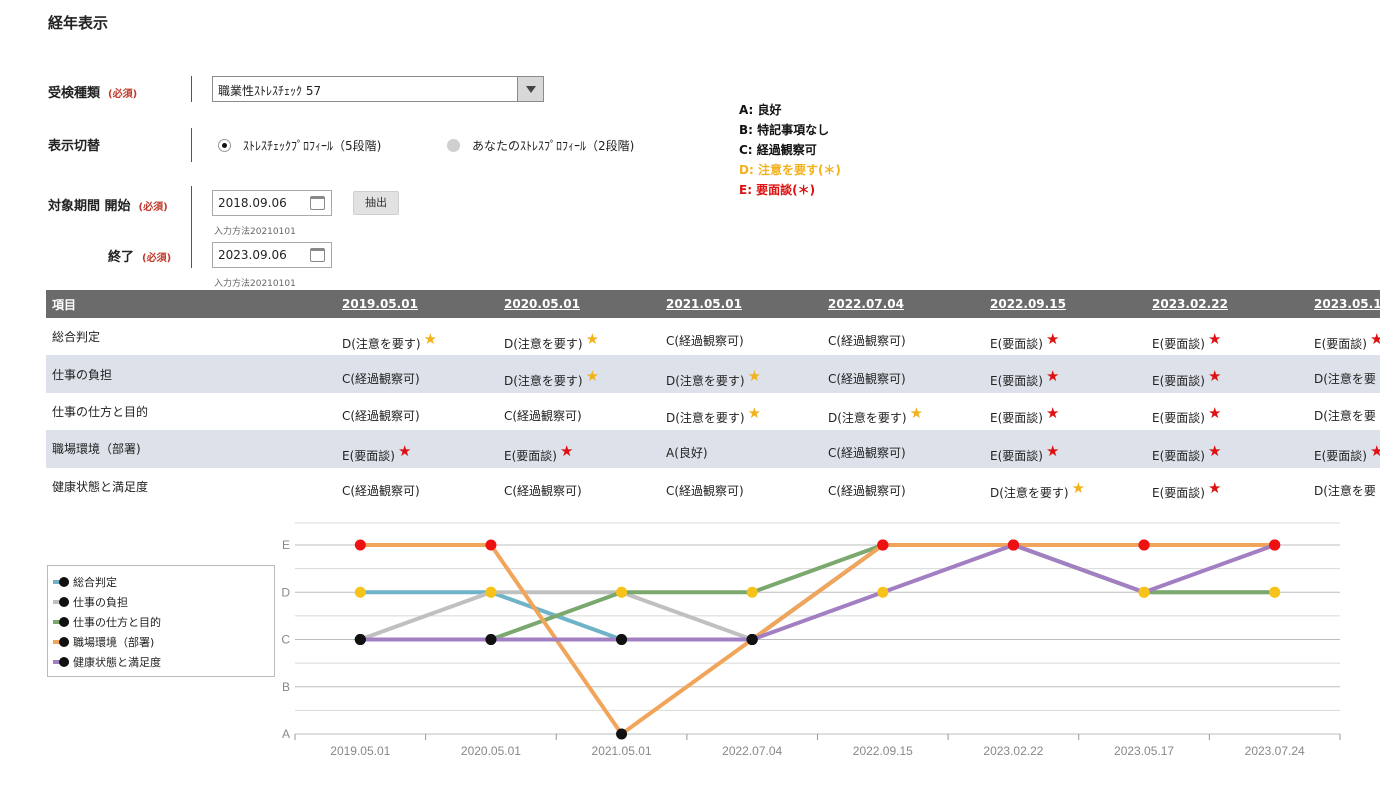 Image resolution: width=1400 pixels, height=786 pixels. What do you see at coordinates (161, 642) in the screenshot?
I see `legend-item: 職場環境（部署)` at bounding box center [161, 642].